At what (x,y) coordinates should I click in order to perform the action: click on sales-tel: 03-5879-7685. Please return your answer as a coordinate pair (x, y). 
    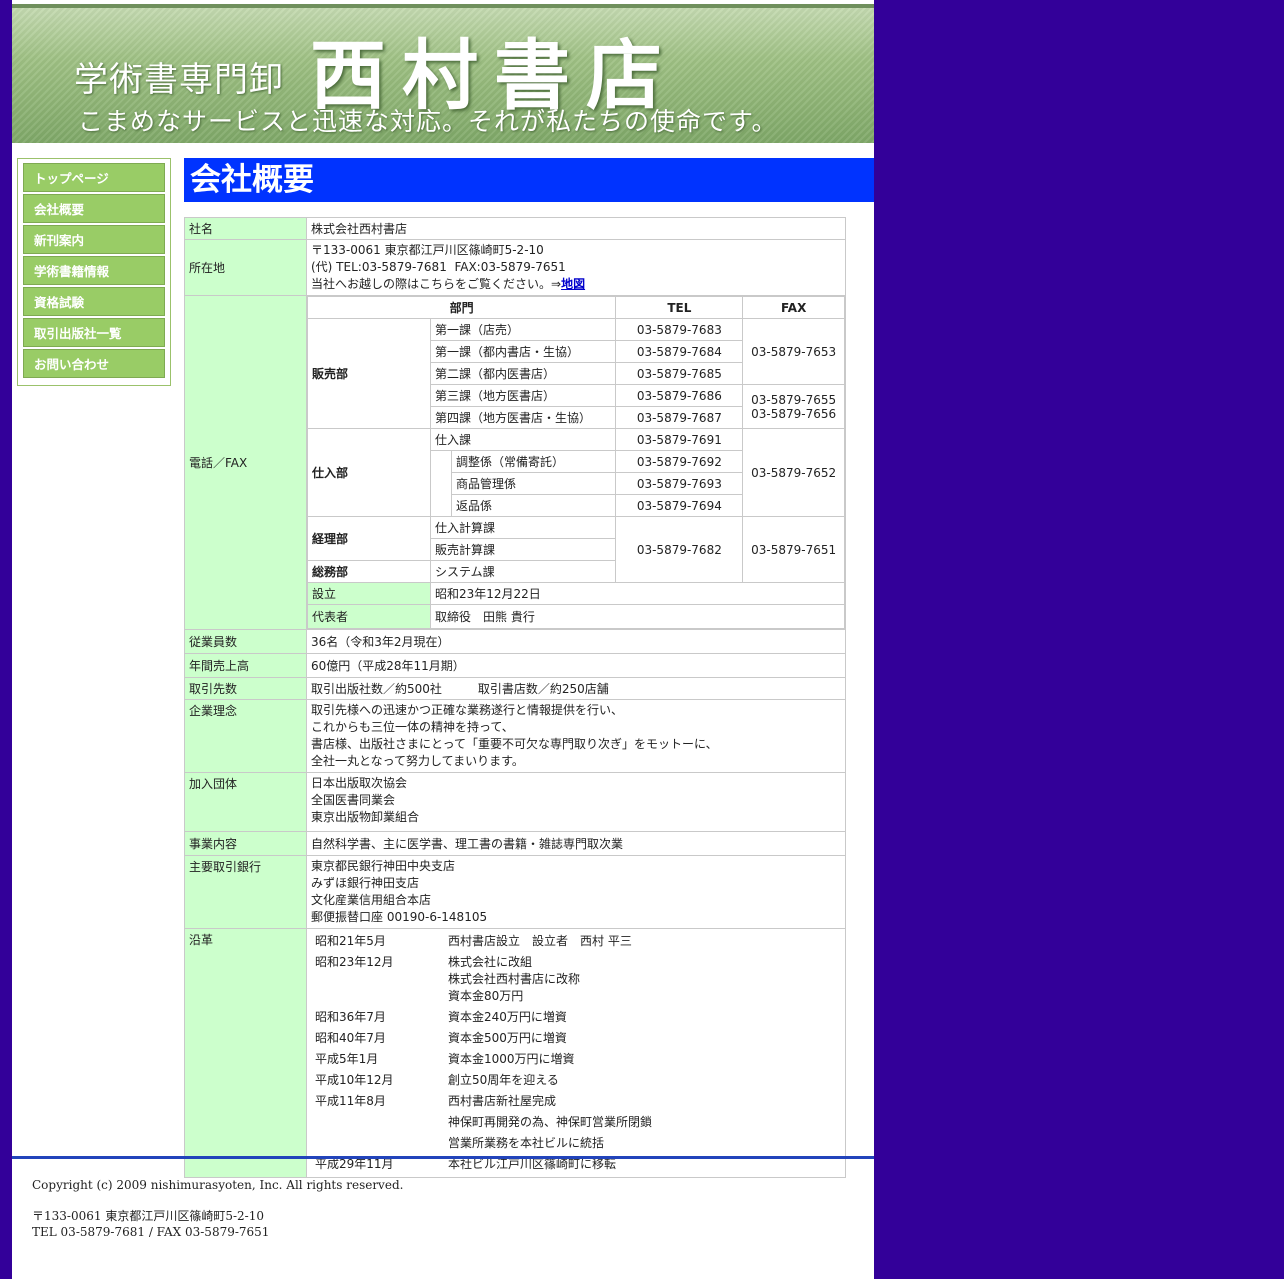
    Looking at the image, I should click on (679, 373).